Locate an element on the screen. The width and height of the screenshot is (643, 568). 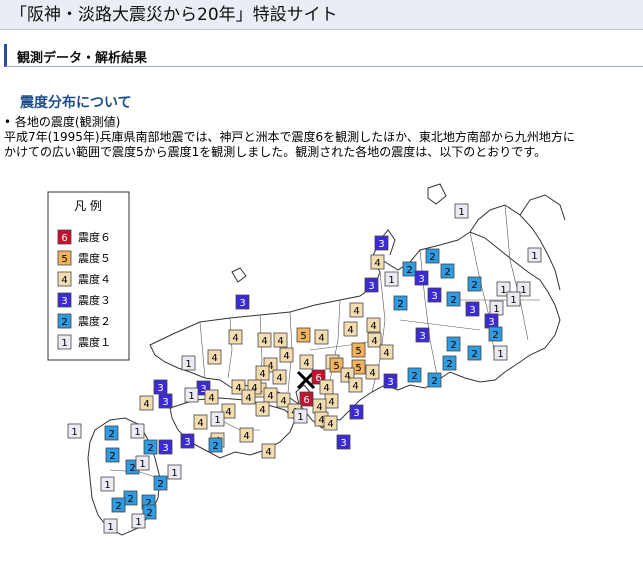
station-marker: 5 is located at coordinates (358, 350).